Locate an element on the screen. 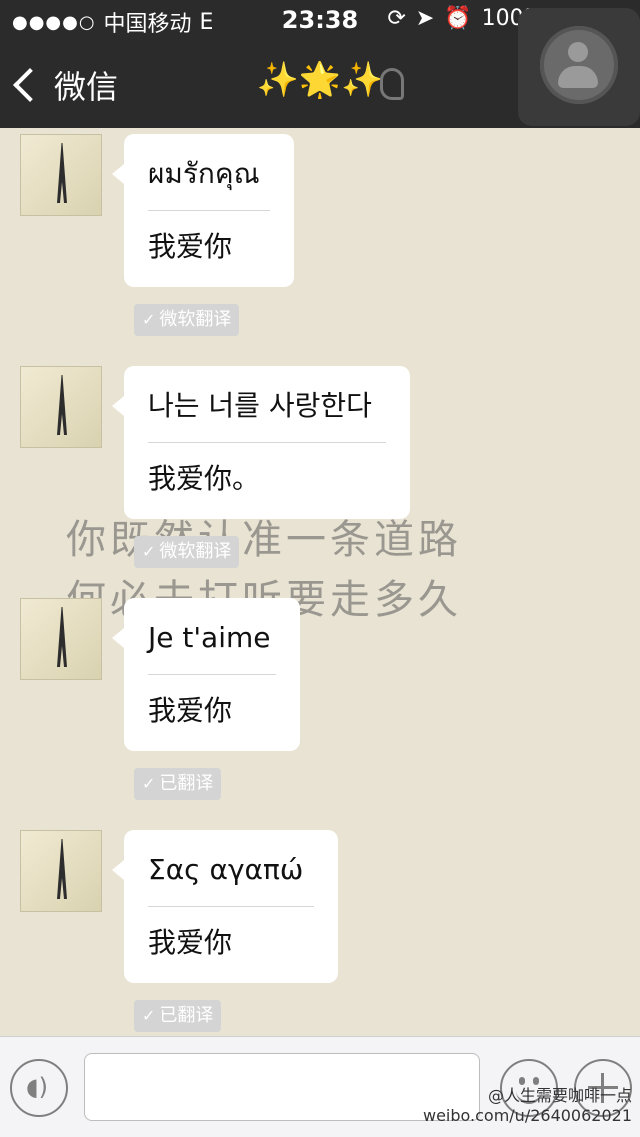 The image size is (640, 1137). voice-icon: ◖) is located at coordinates (37, 1087).